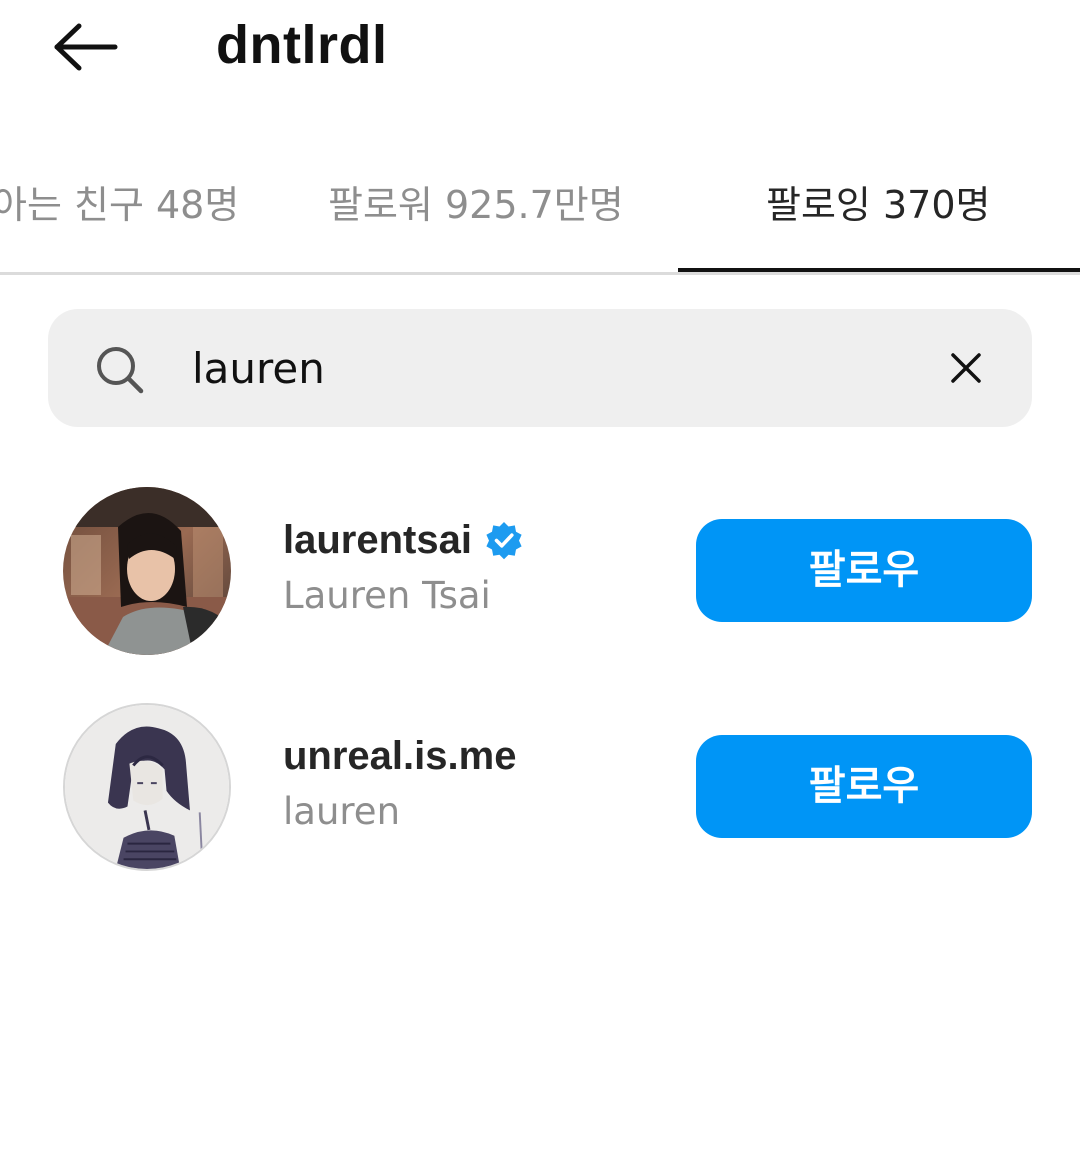 The image size is (1080, 1152). Describe the element at coordinates (119, 205) in the screenshot. I see `tab-mutual-friends: 아는 친구 48명` at that location.